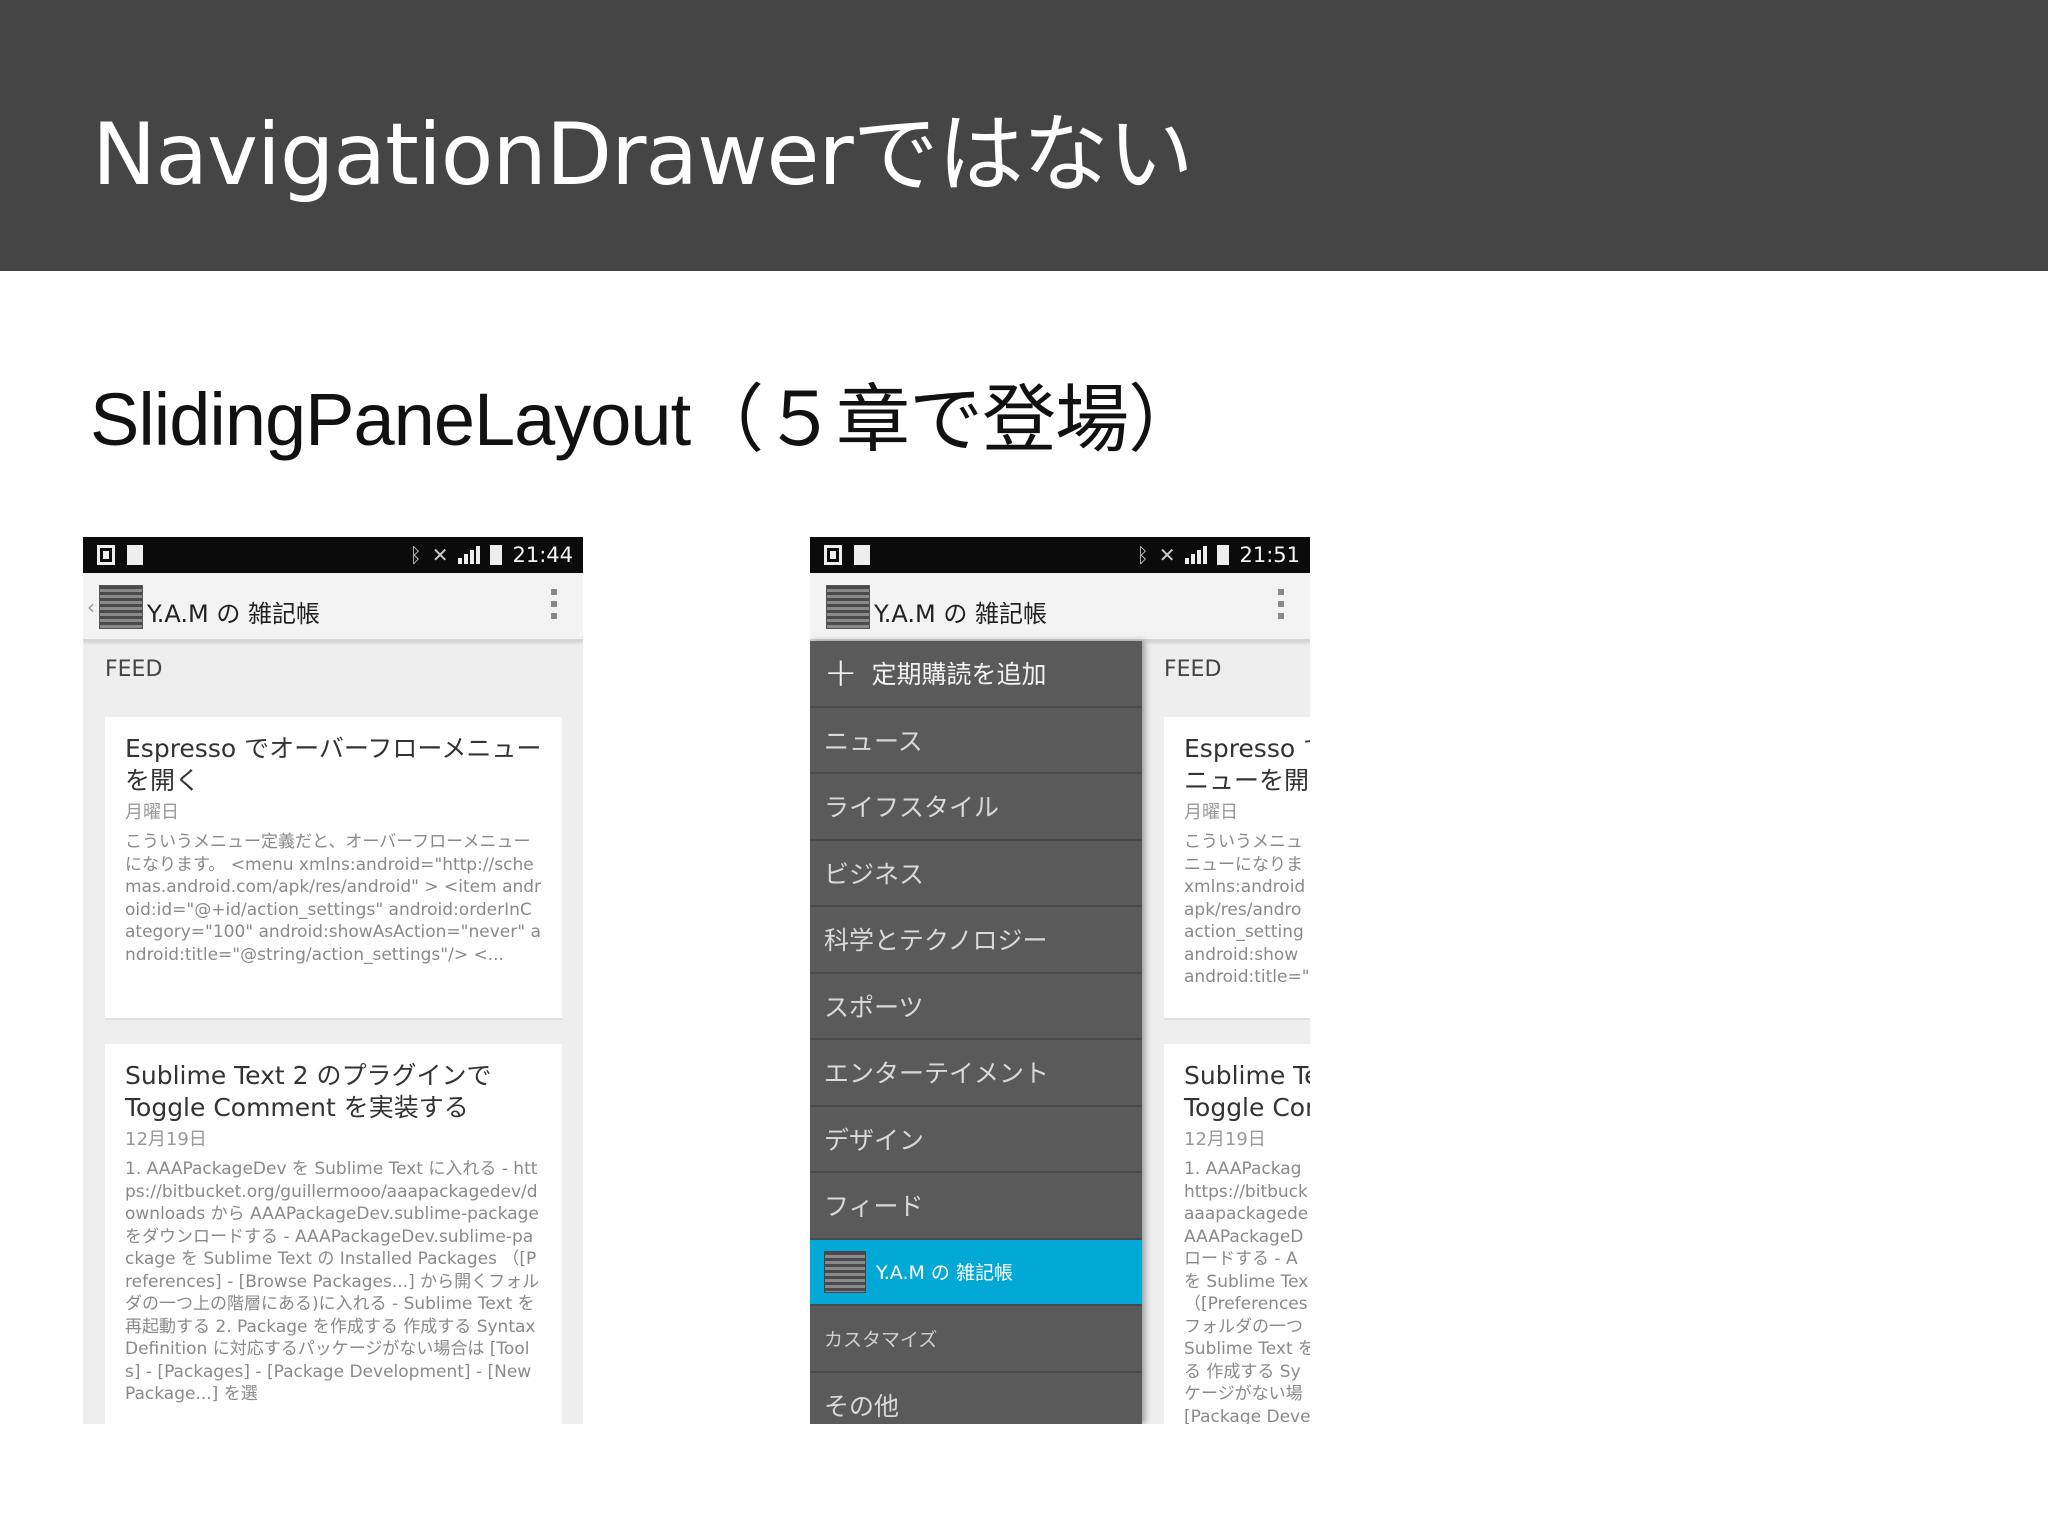 The height and width of the screenshot is (1536, 2048). Describe the element at coordinates (976, 1007) in the screenshot. I see `drawer-item-sports: スポーツ` at that location.